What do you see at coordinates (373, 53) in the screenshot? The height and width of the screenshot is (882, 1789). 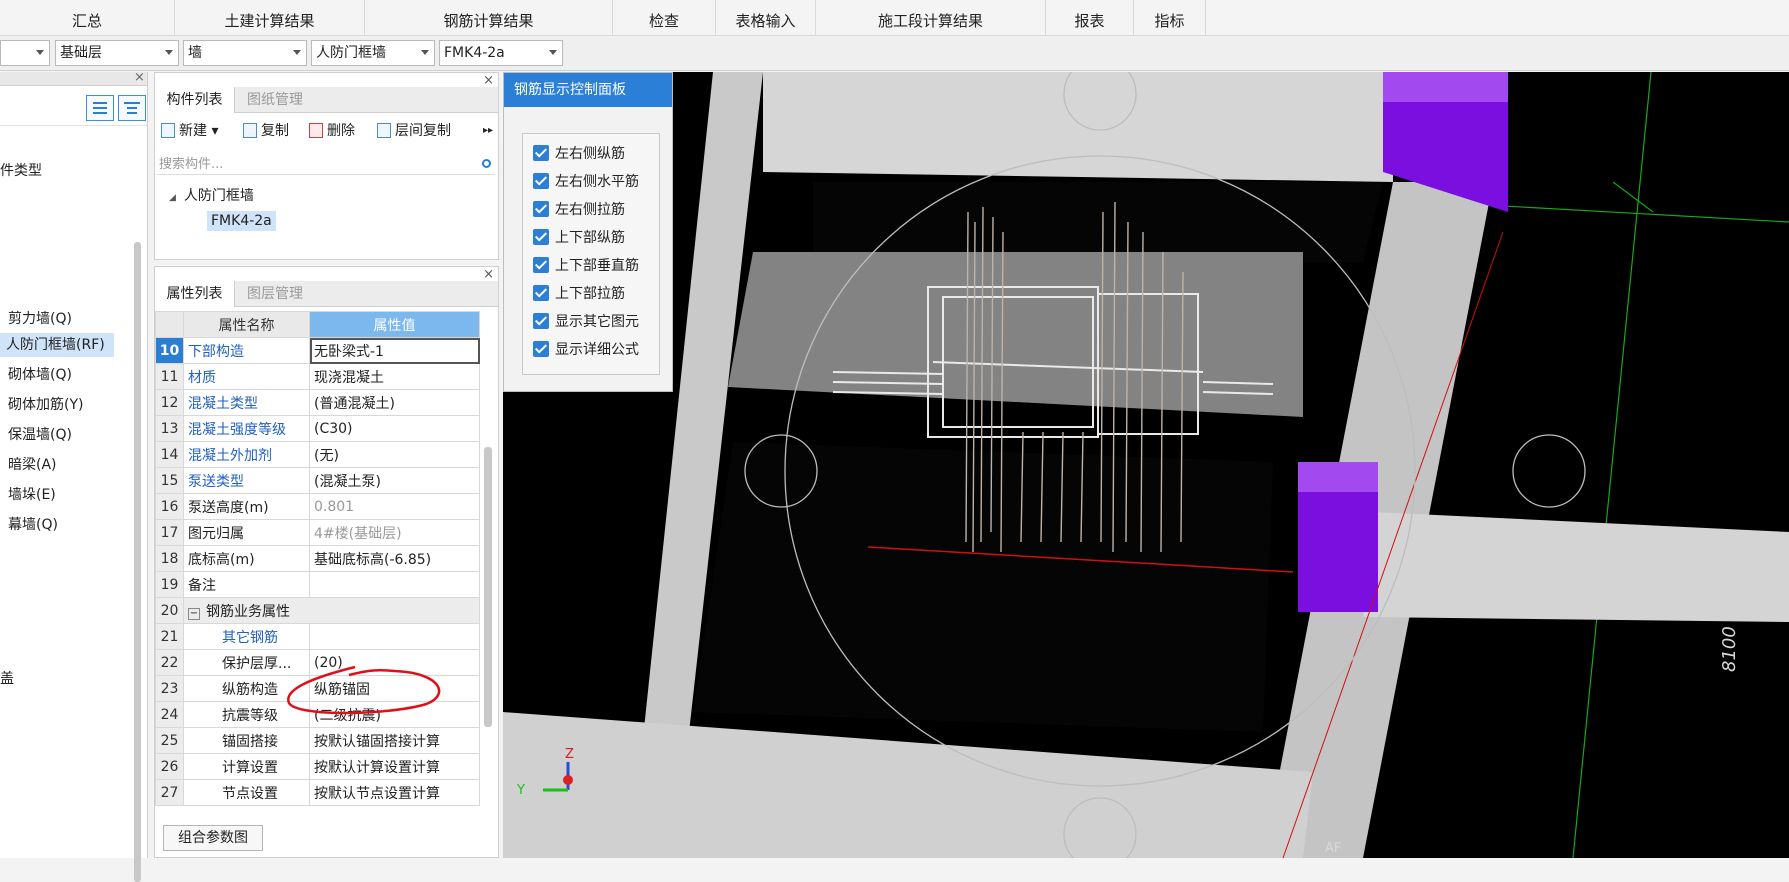 I see `type-select: 人防门框墙` at bounding box center [373, 53].